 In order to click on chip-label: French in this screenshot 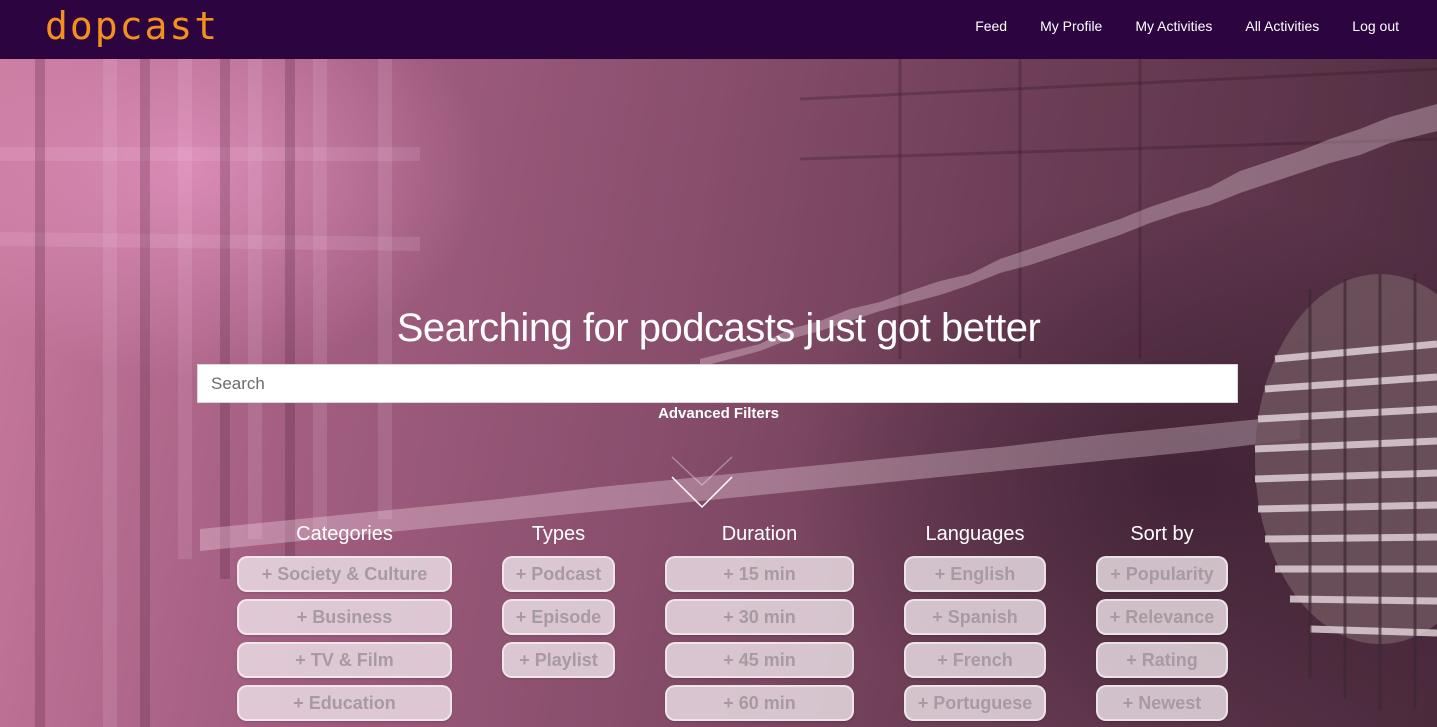, I will do `click(982, 659)`.